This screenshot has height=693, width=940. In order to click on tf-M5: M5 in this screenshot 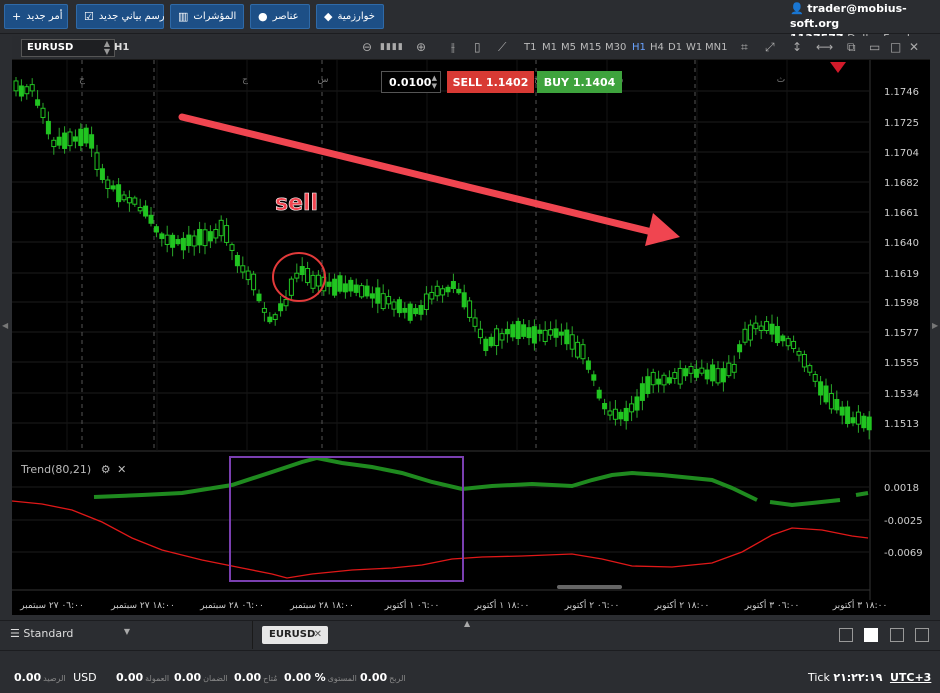, I will do `click(568, 47)`.